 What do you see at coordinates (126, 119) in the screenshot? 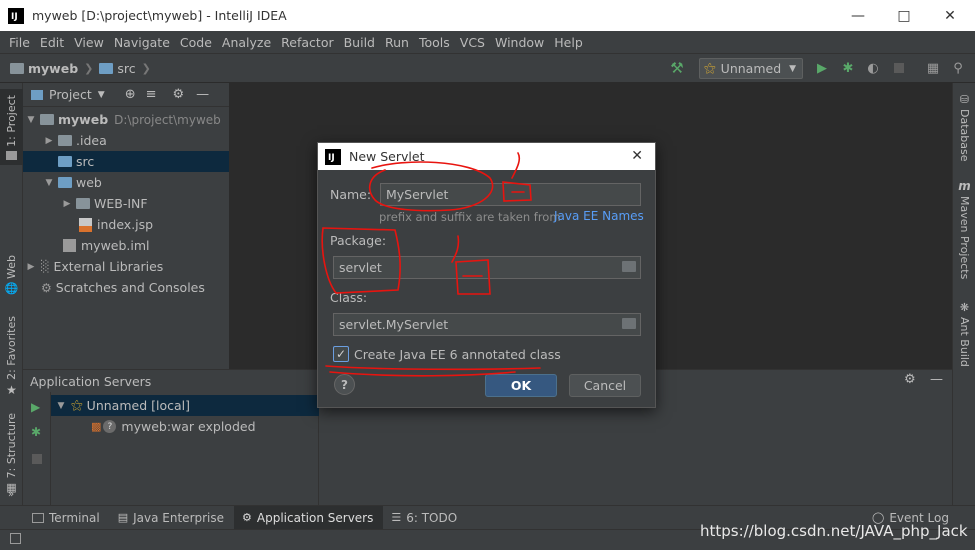
I see `tree-item-myweb: ▼ myweb D:\project\myweb` at bounding box center [126, 119].